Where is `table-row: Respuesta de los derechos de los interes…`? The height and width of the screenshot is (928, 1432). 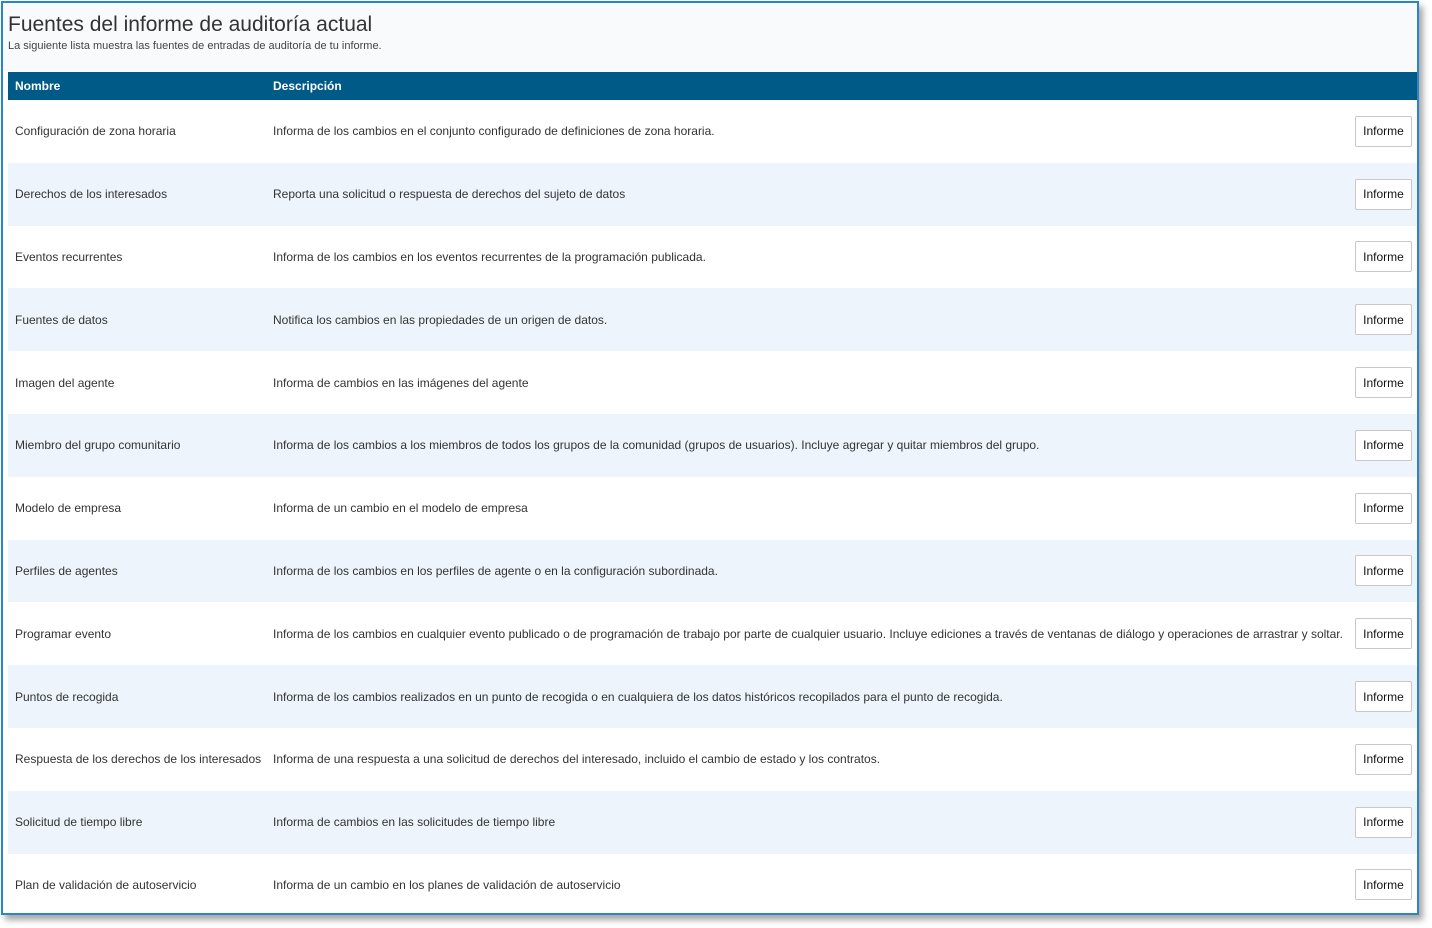
table-row: Respuesta de los derechos de los interes… is located at coordinates (712, 759).